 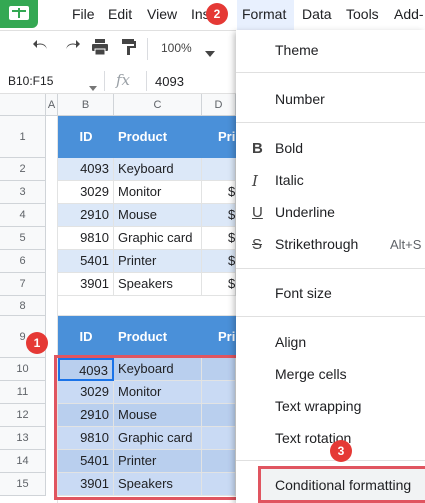 What do you see at coordinates (219, 169) in the screenshot?
I see `table1-cell-price` at bounding box center [219, 169].